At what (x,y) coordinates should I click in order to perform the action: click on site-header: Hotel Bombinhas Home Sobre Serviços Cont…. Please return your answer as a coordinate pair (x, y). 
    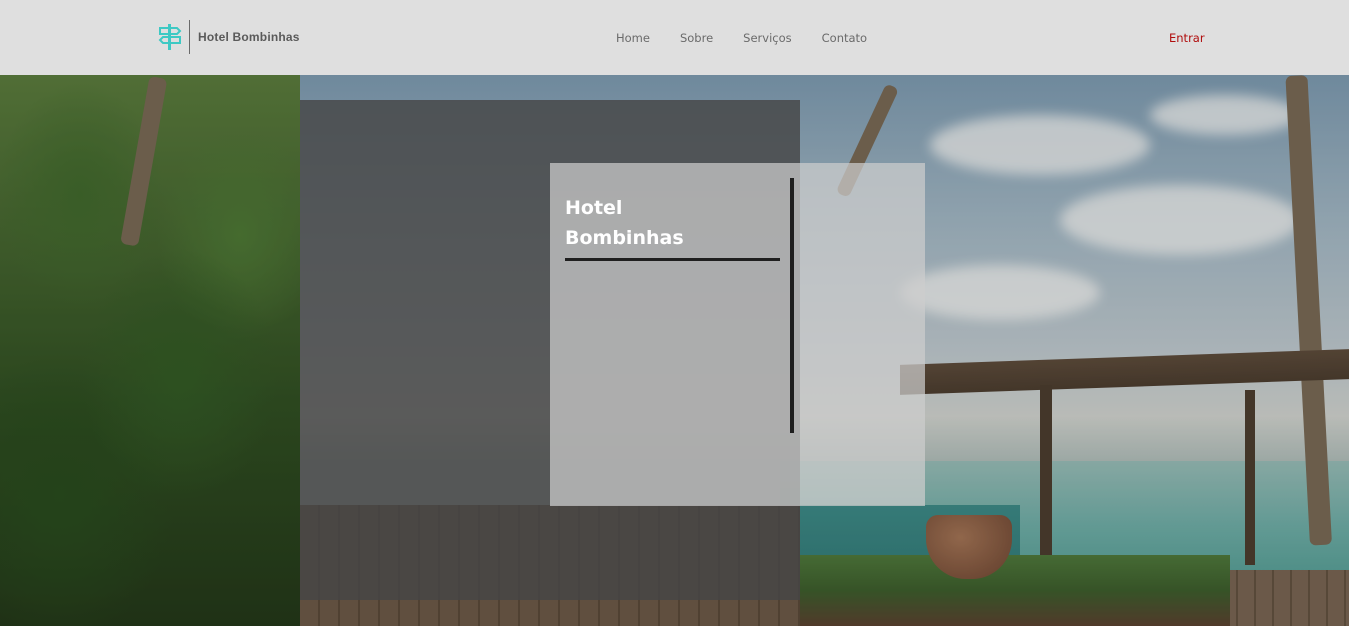
    Looking at the image, I should click on (674, 37).